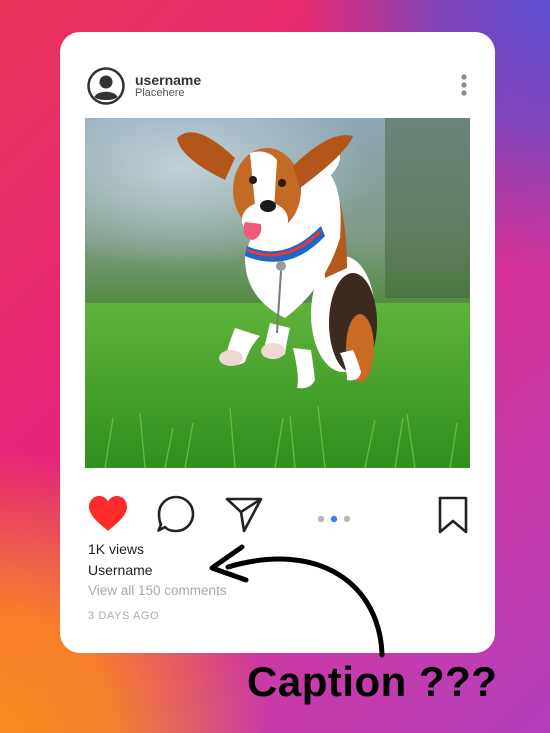  I want to click on avatar-icon, so click(106, 86).